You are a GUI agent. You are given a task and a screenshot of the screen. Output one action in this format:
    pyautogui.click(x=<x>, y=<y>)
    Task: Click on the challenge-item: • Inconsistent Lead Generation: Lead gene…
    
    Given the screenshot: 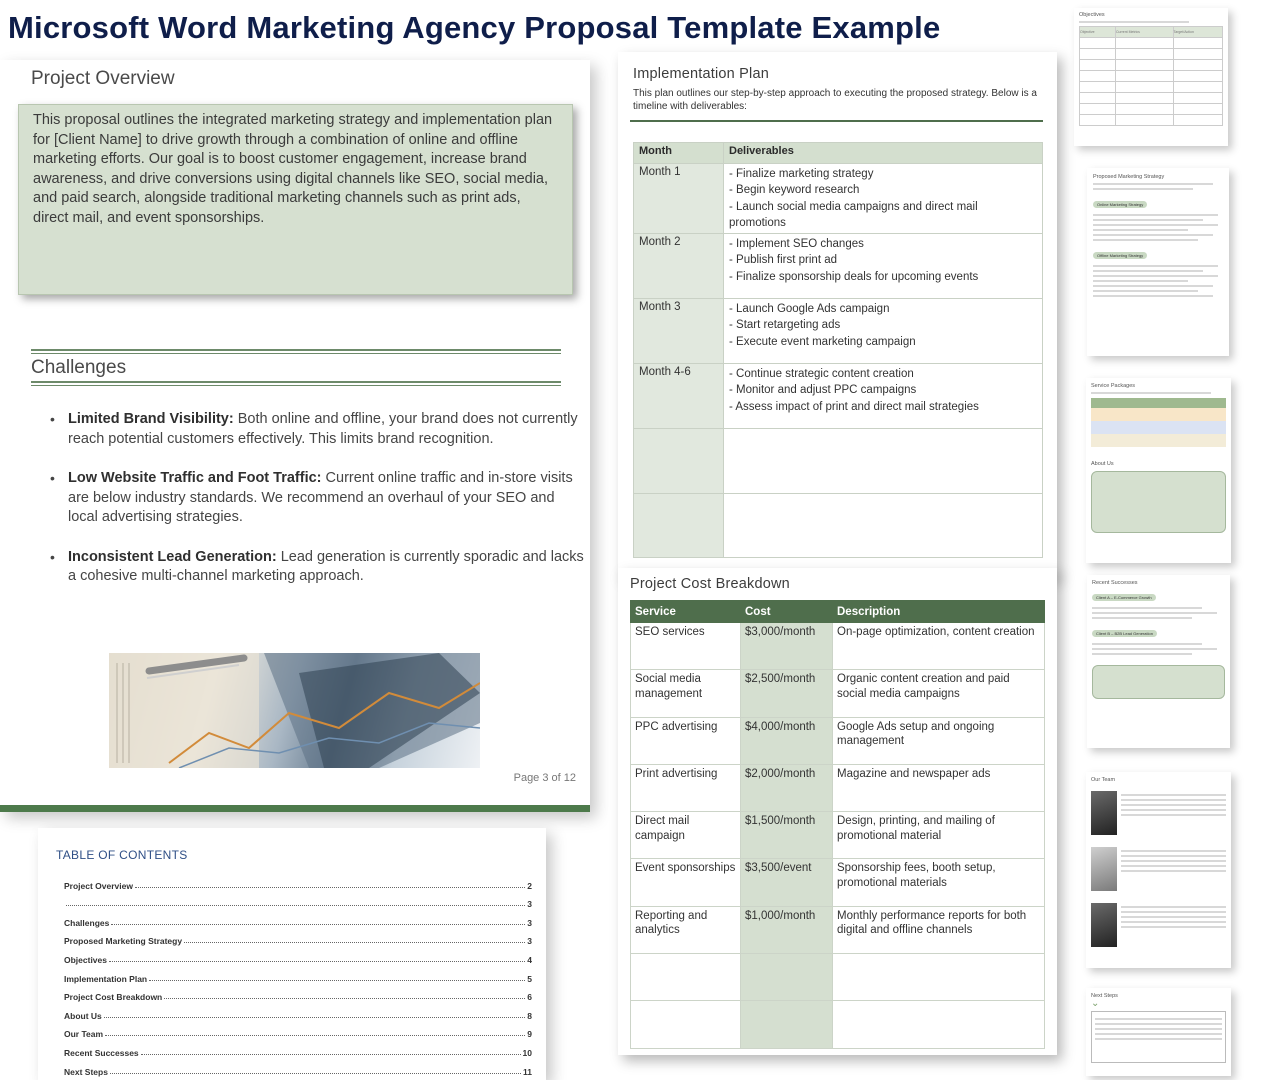 What is the action you would take?
    pyautogui.click(x=317, y=566)
    